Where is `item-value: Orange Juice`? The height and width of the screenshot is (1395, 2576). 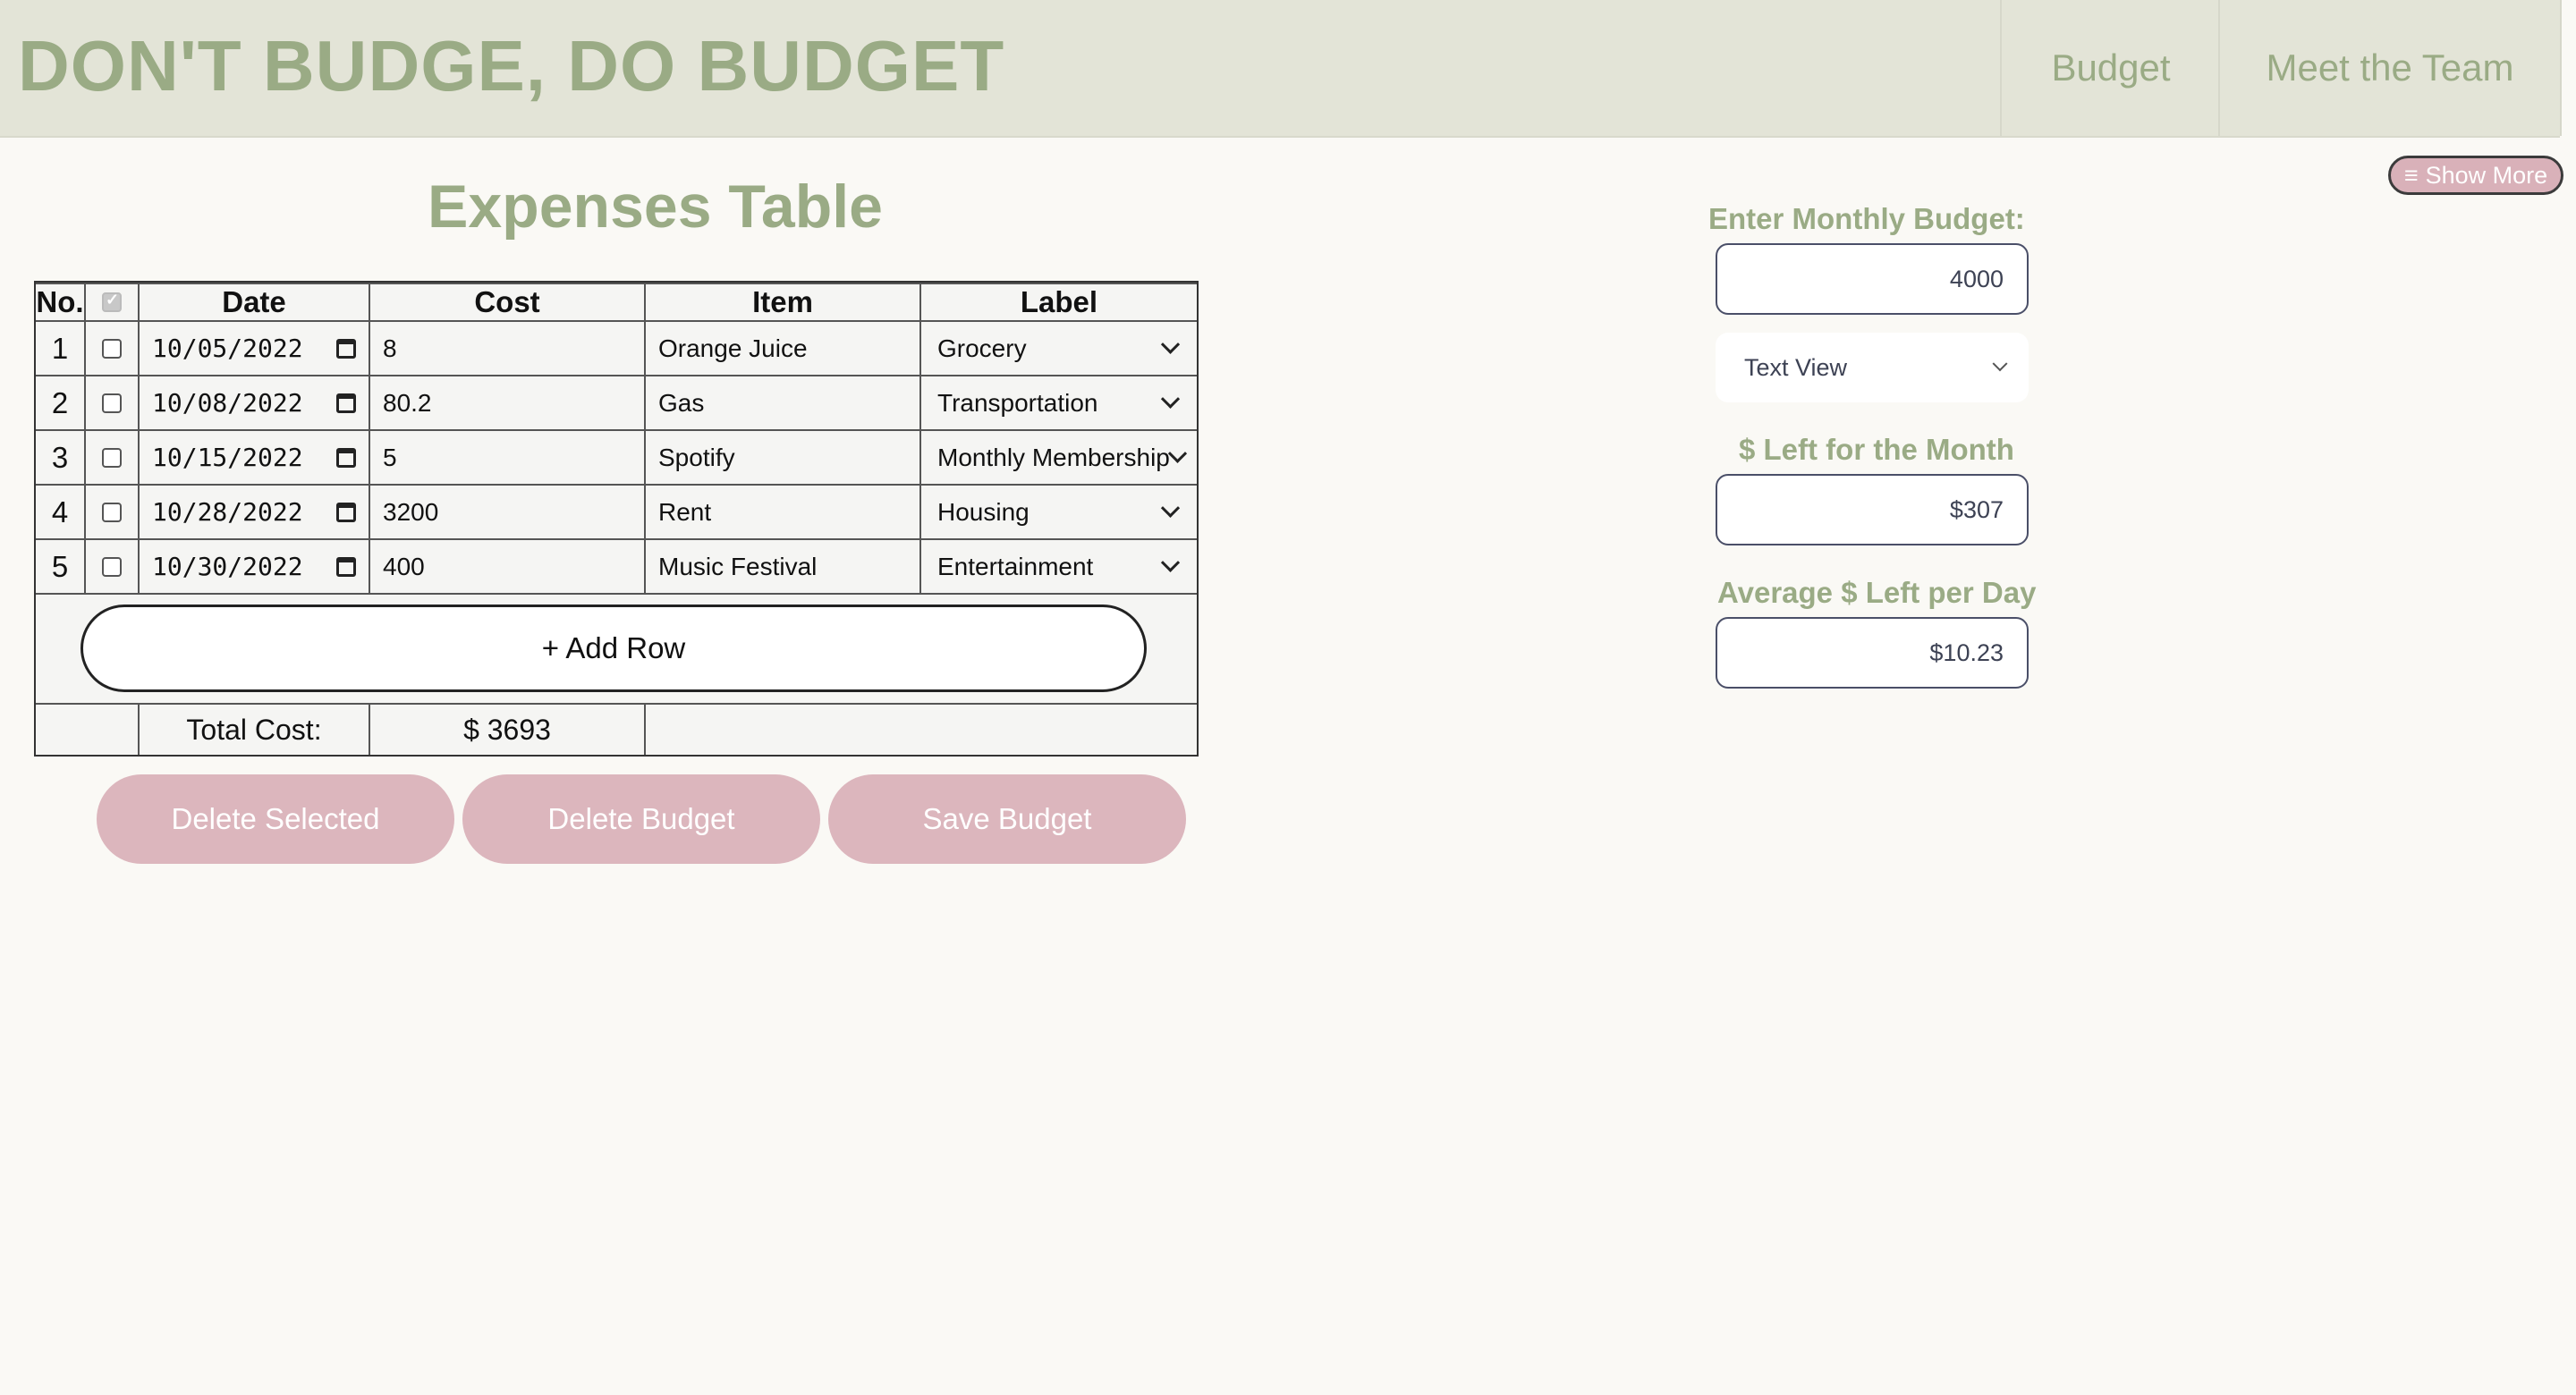
item-value: Orange Juice is located at coordinates (733, 348).